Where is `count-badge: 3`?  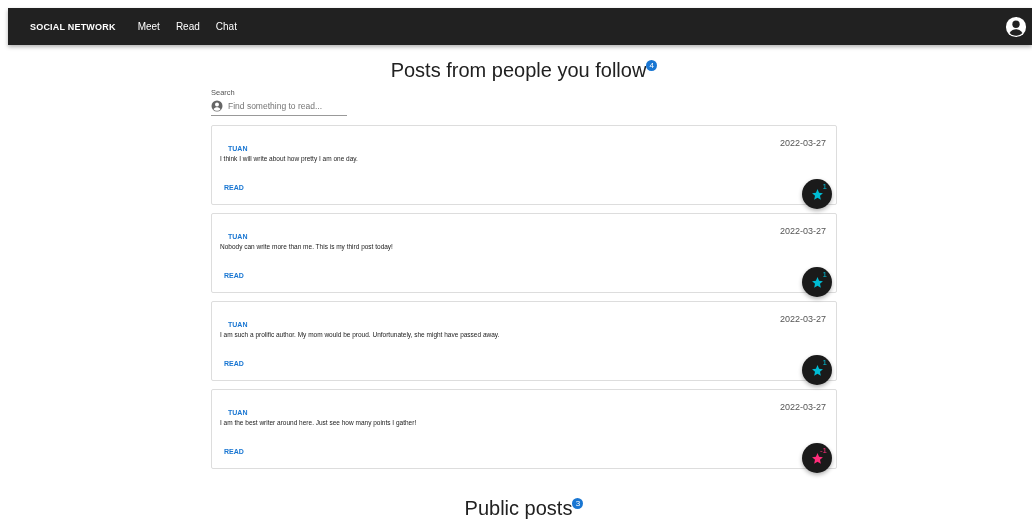
count-badge: 3 is located at coordinates (578, 503).